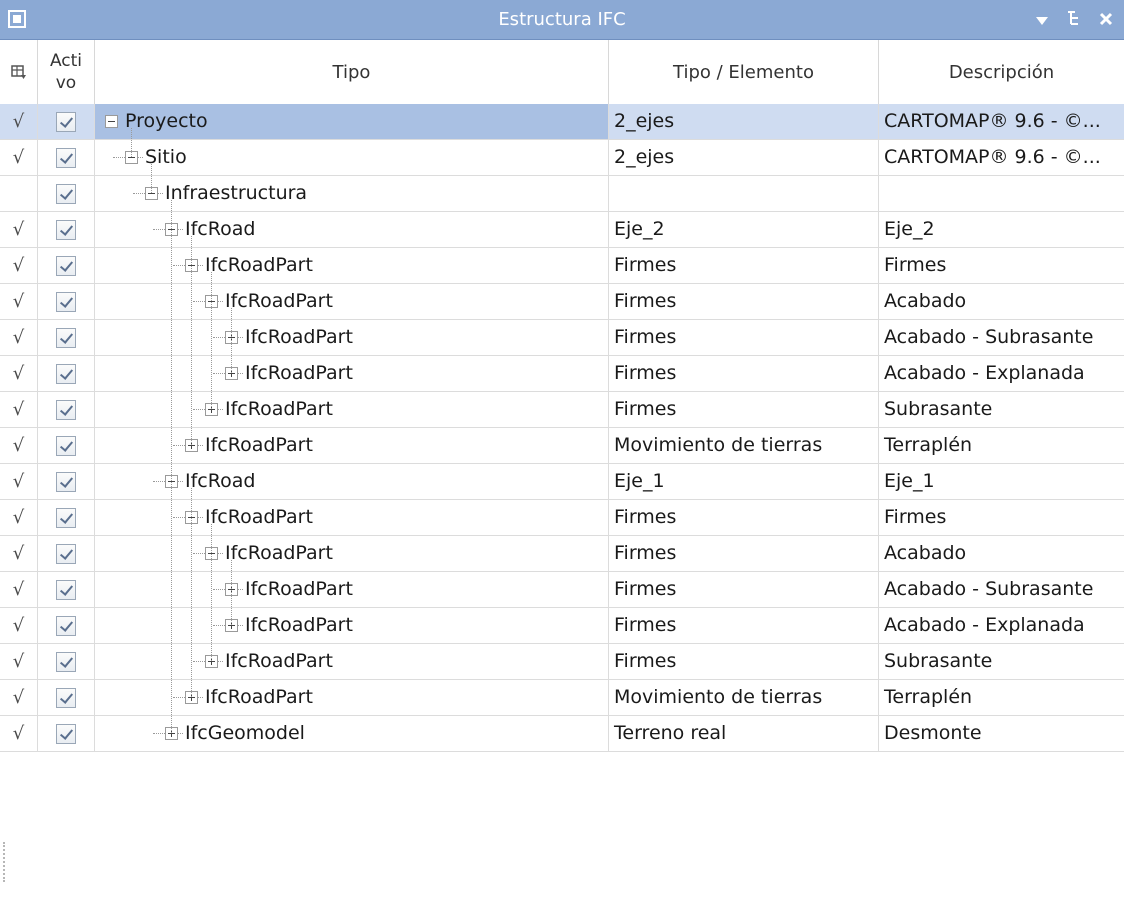  What do you see at coordinates (236, 193) in the screenshot?
I see `tree-node-label: Infraestructura` at bounding box center [236, 193].